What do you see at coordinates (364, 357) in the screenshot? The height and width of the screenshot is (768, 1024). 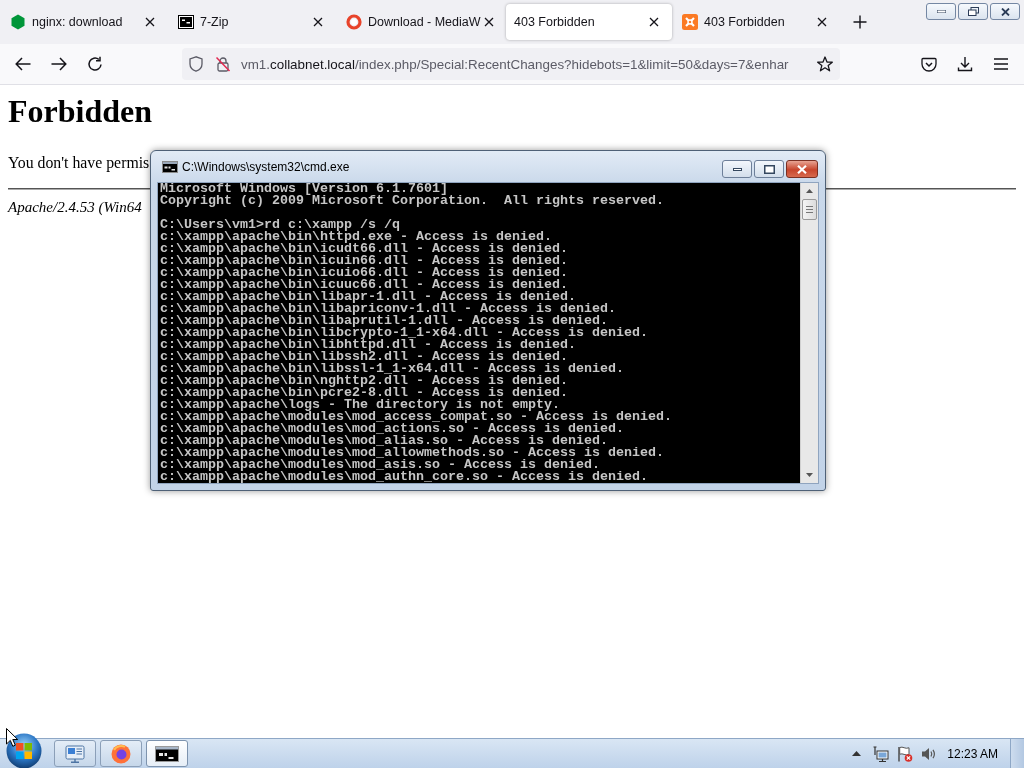 I see `console-line: c:\xampp\apache\bin\libssh2.dll - Access is denied.` at bounding box center [364, 357].